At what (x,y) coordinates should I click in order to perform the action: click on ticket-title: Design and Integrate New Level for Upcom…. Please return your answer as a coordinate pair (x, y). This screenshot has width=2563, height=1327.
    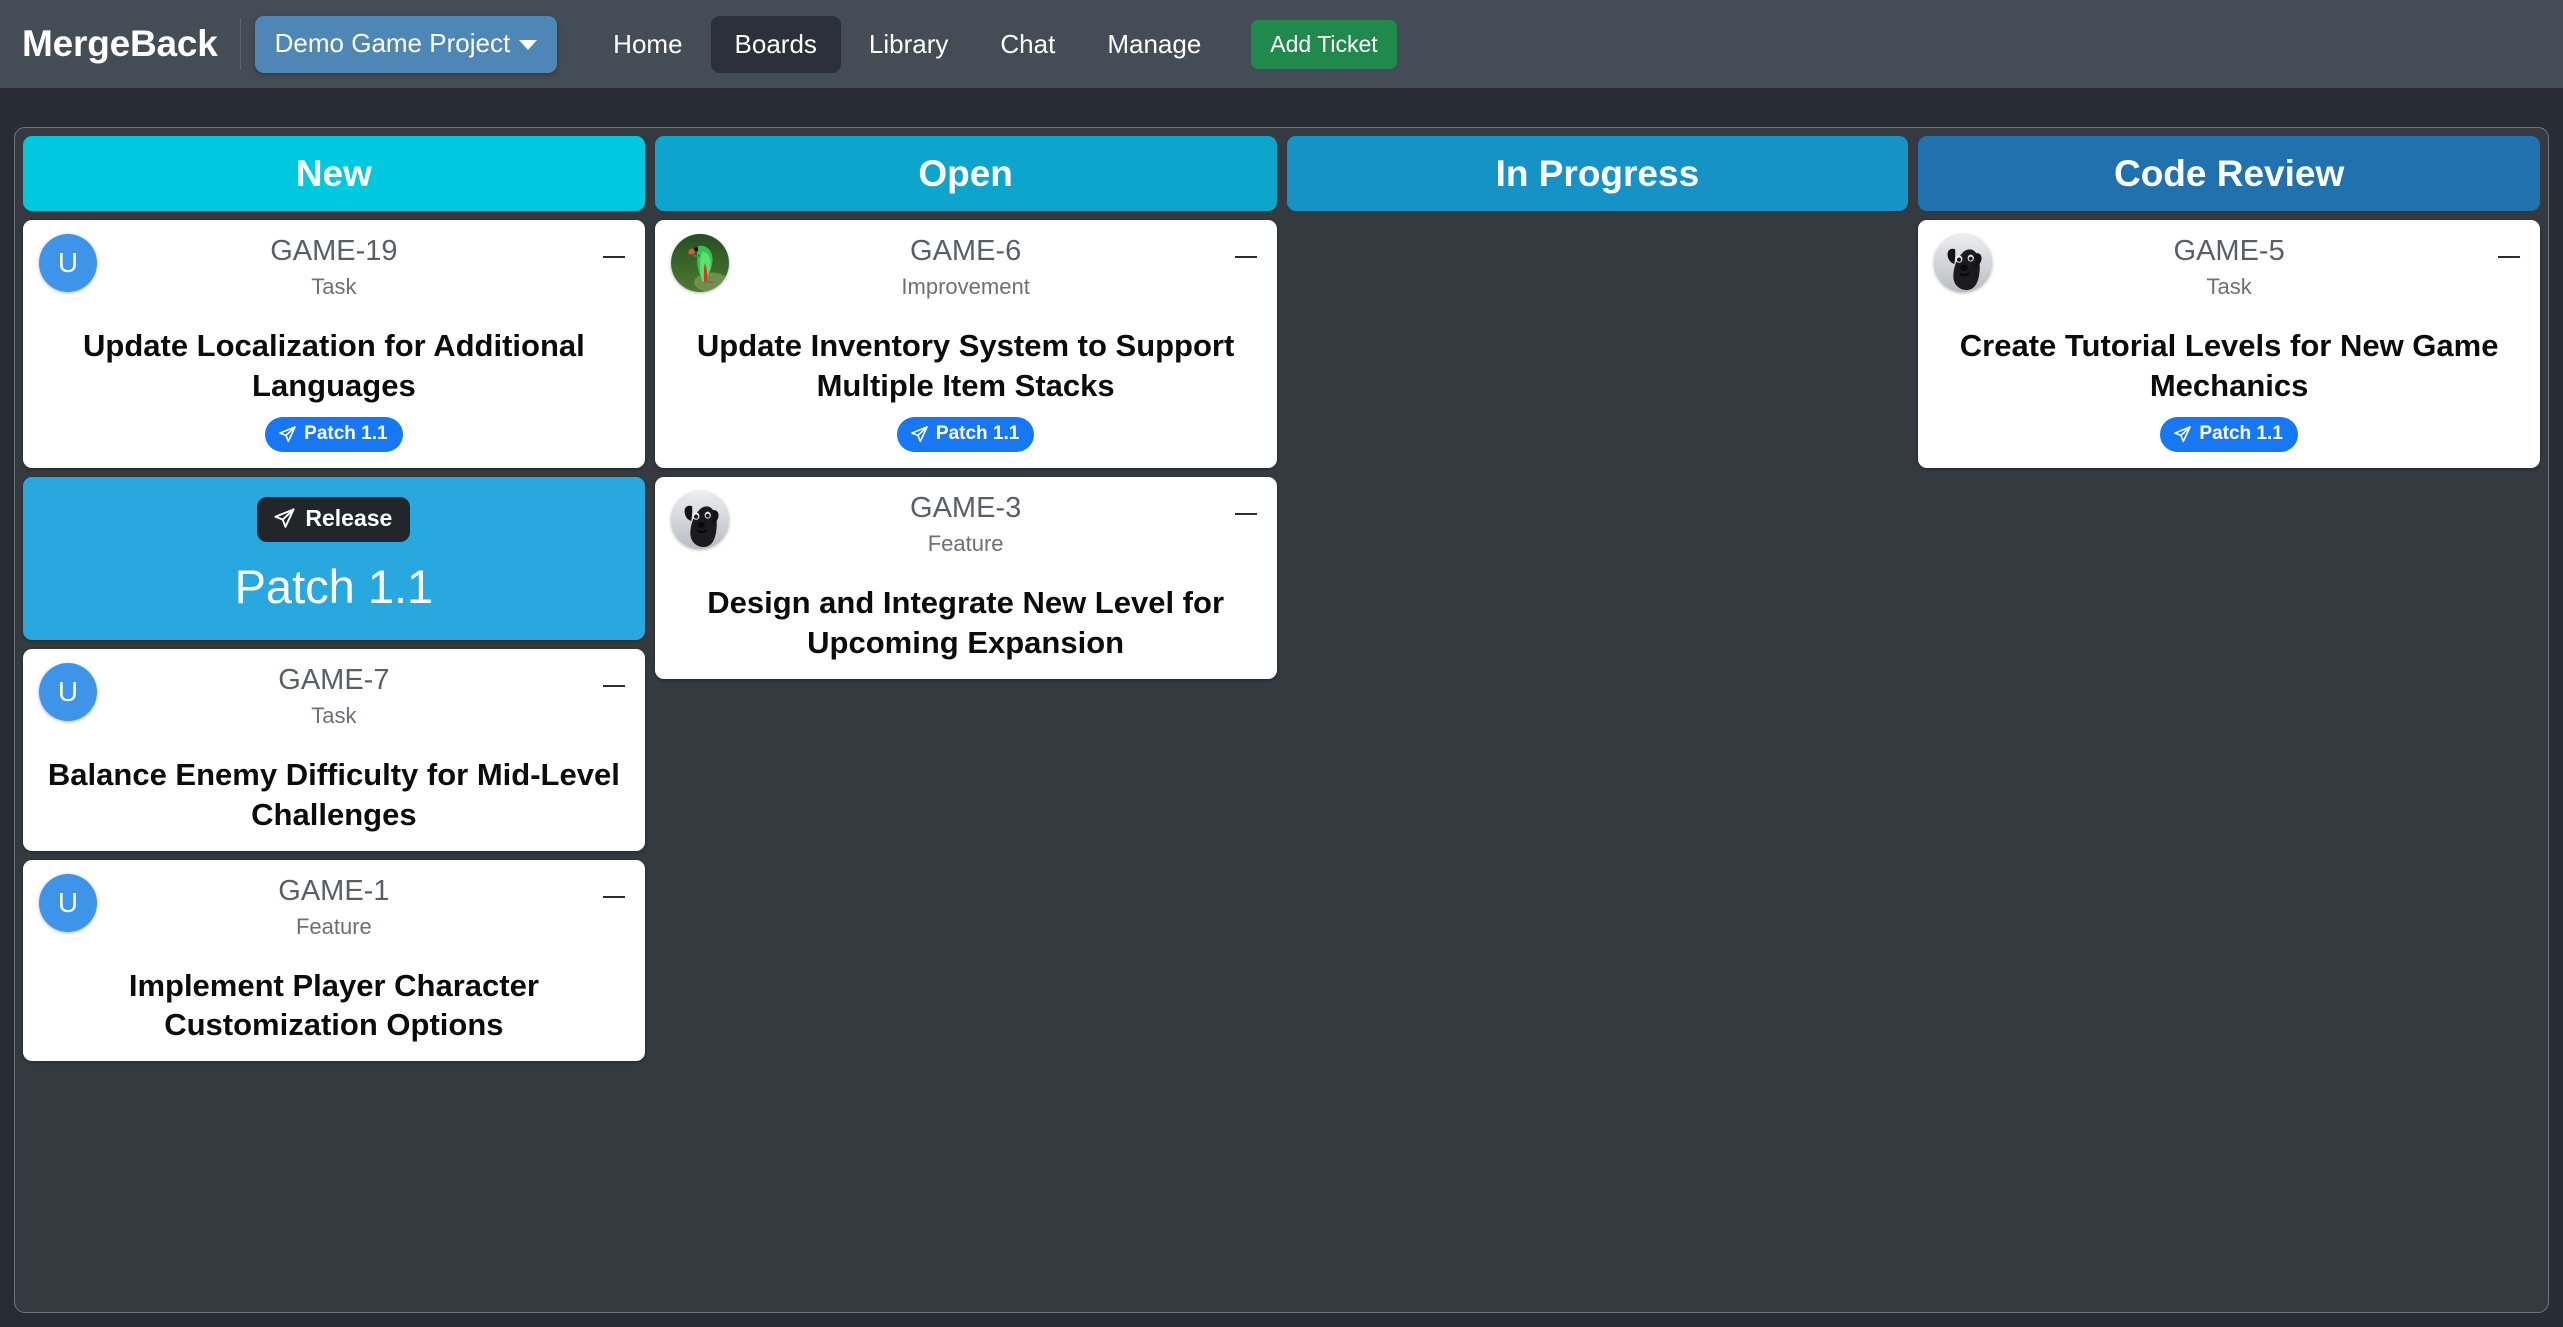
    Looking at the image, I should click on (966, 623).